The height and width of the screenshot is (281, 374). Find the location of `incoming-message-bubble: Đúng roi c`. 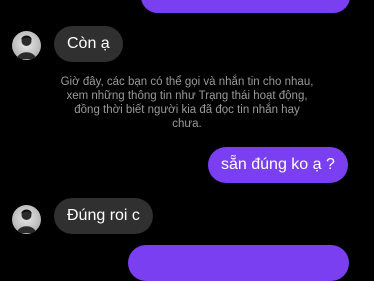

incoming-message-bubble: Đúng roi c is located at coordinates (103, 216).